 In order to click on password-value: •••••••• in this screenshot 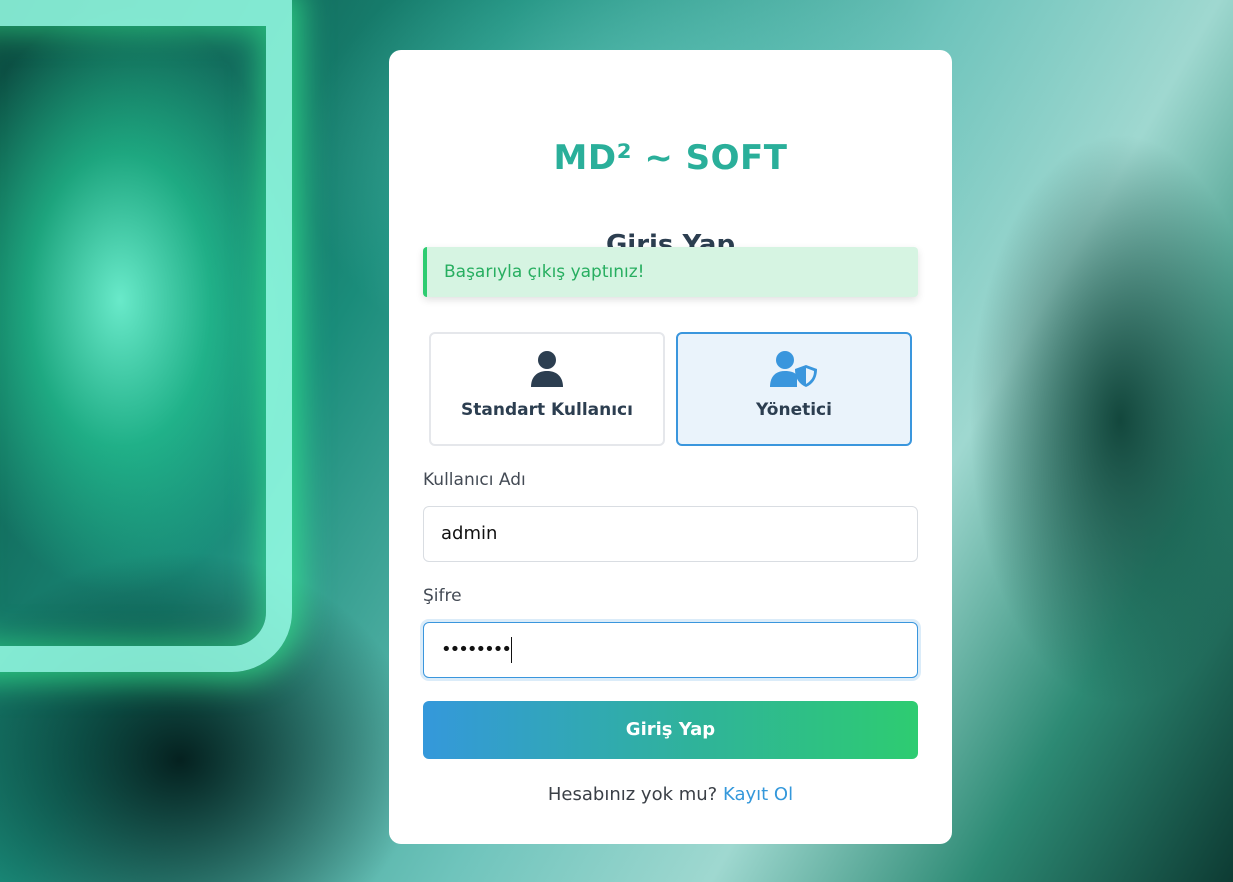, I will do `click(476, 649)`.